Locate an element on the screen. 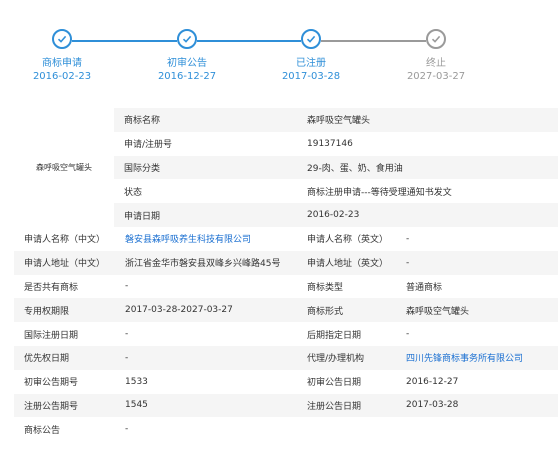 Image resolution: width=558 pixels, height=455 pixels. basic-info-row: 商标名称 森呼吸空气罐头 is located at coordinates (336, 120).